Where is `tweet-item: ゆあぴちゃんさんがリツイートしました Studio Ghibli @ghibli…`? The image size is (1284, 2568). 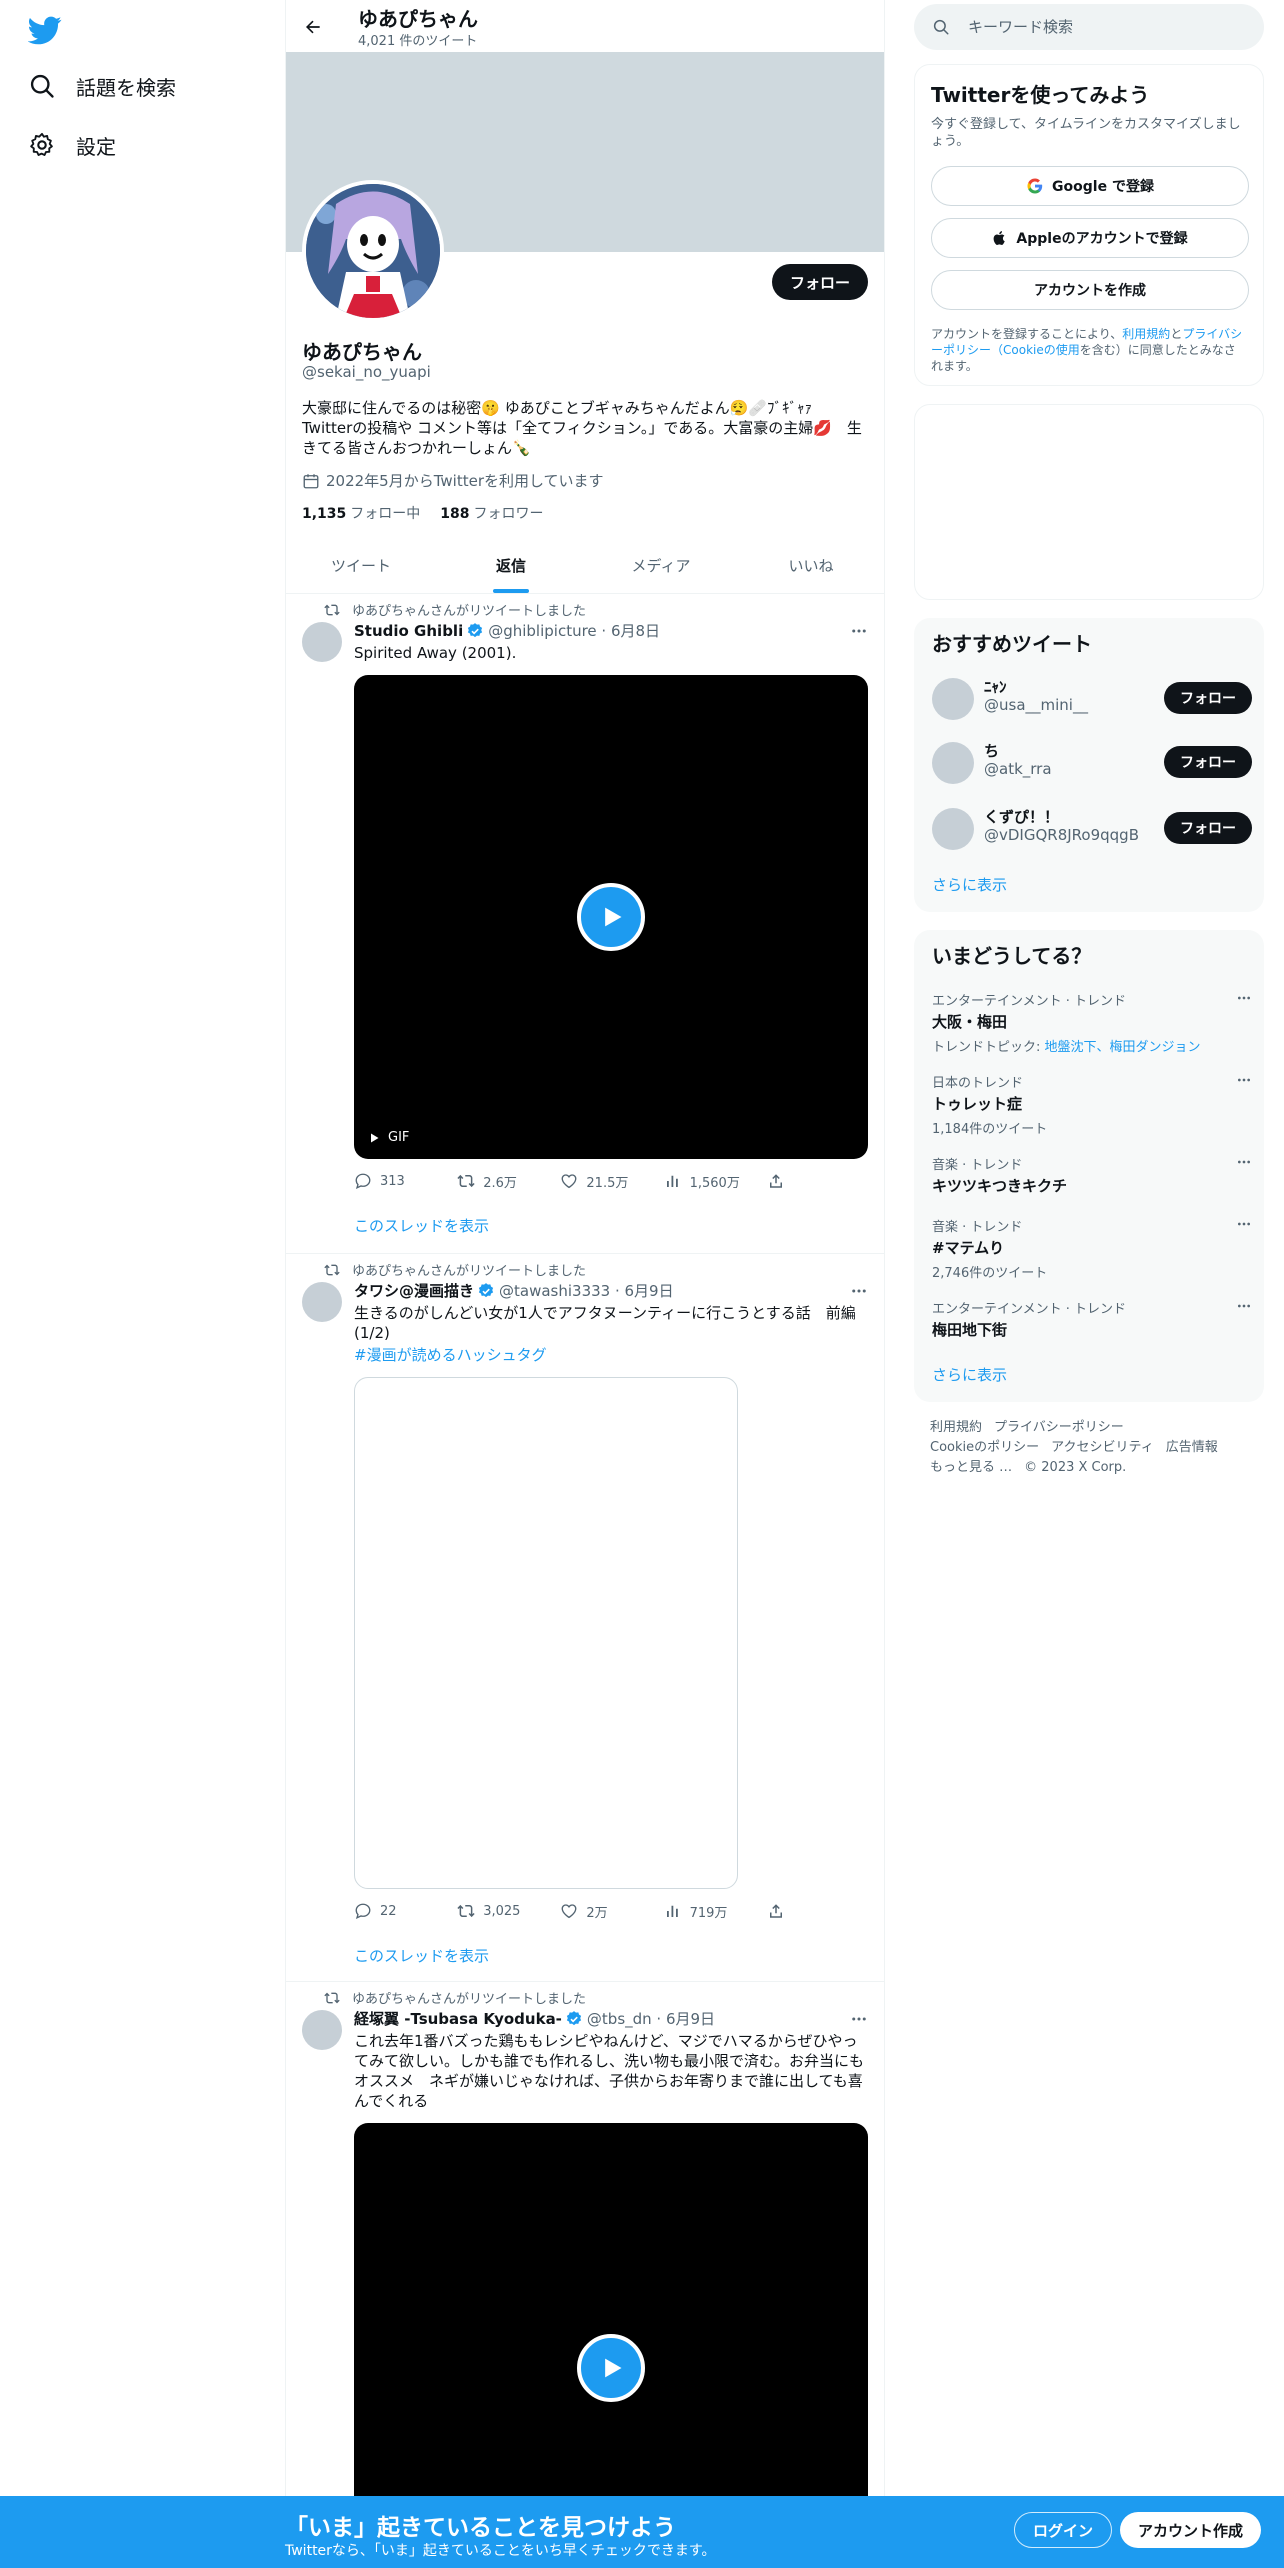
tweet-item: ゆあぴちゃんさんがリツイートしました Studio Ghibli @ghibli… is located at coordinates (585, 924).